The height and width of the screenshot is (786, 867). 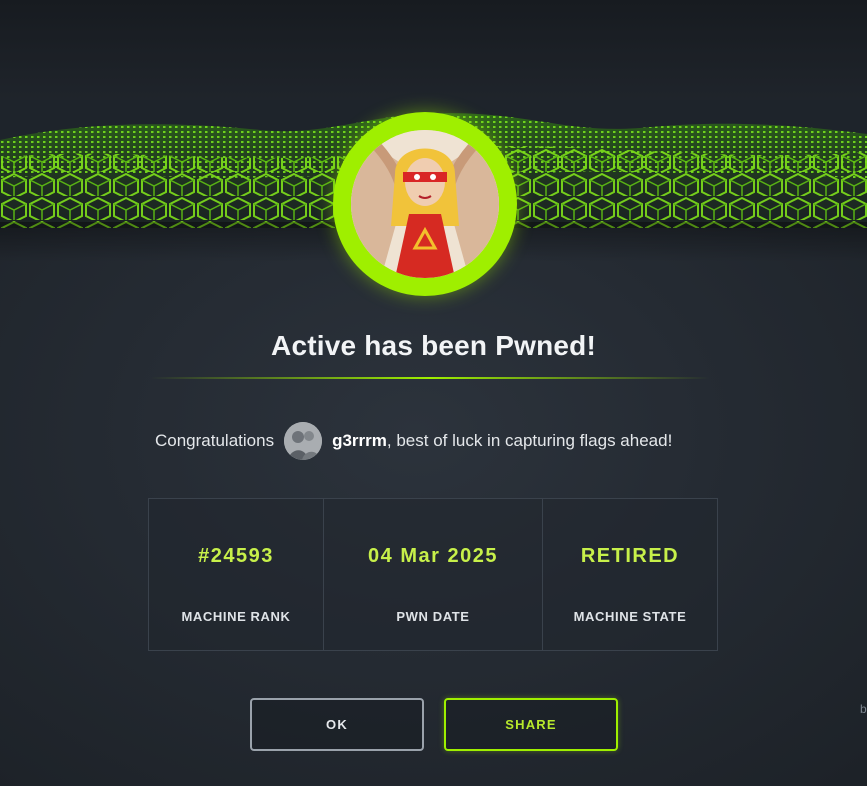 What do you see at coordinates (236, 556) in the screenshot?
I see `machine-rank-value: #24593` at bounding box center [236, 556].